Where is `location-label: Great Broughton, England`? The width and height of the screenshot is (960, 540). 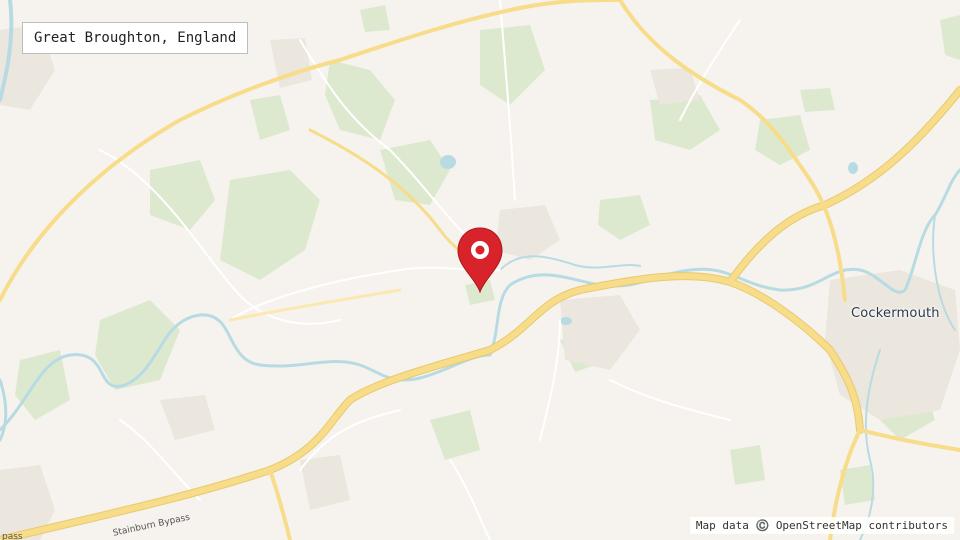 location-label: Great Broughton, England is located at coordinates (135, 38).